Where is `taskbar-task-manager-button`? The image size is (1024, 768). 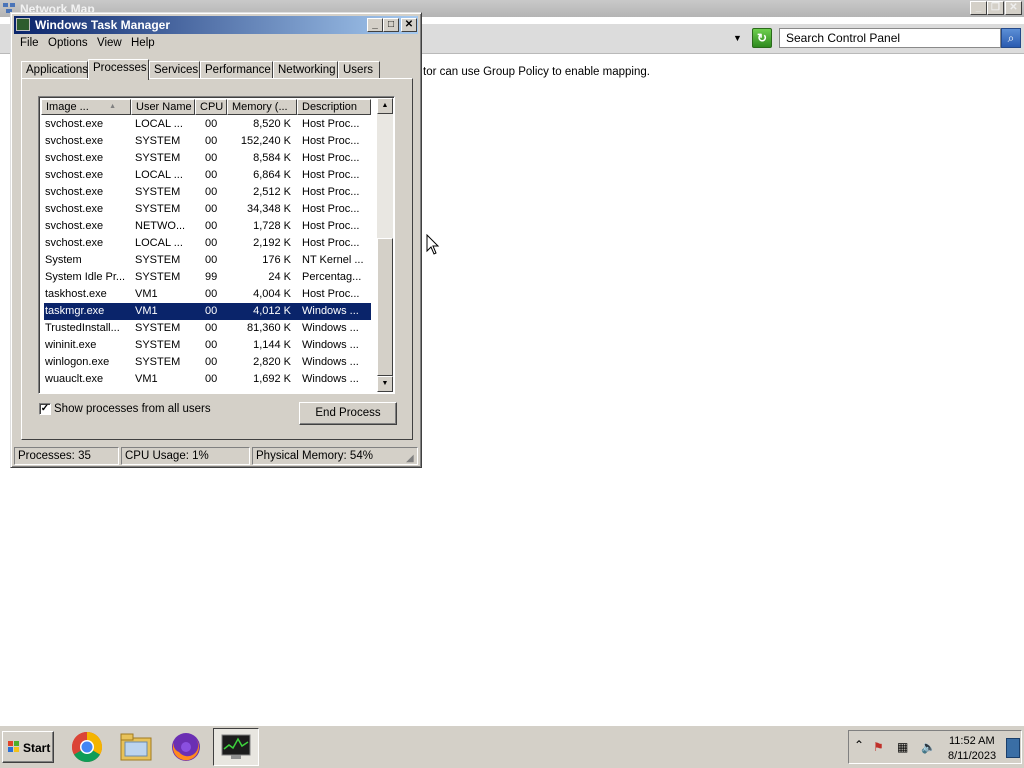 taskbar-task-manager-button is located at coordinates (236, 747).